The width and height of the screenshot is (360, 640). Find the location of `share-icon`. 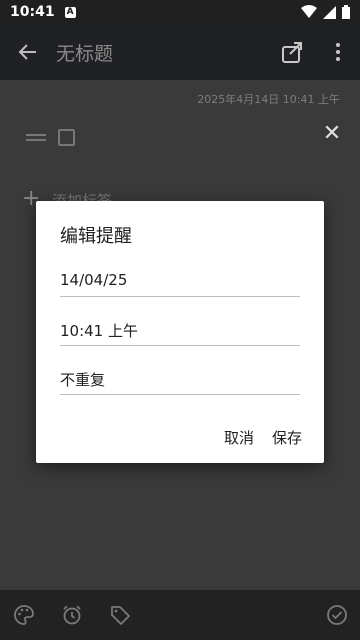

share-icon is located at coordinates (292, 52).